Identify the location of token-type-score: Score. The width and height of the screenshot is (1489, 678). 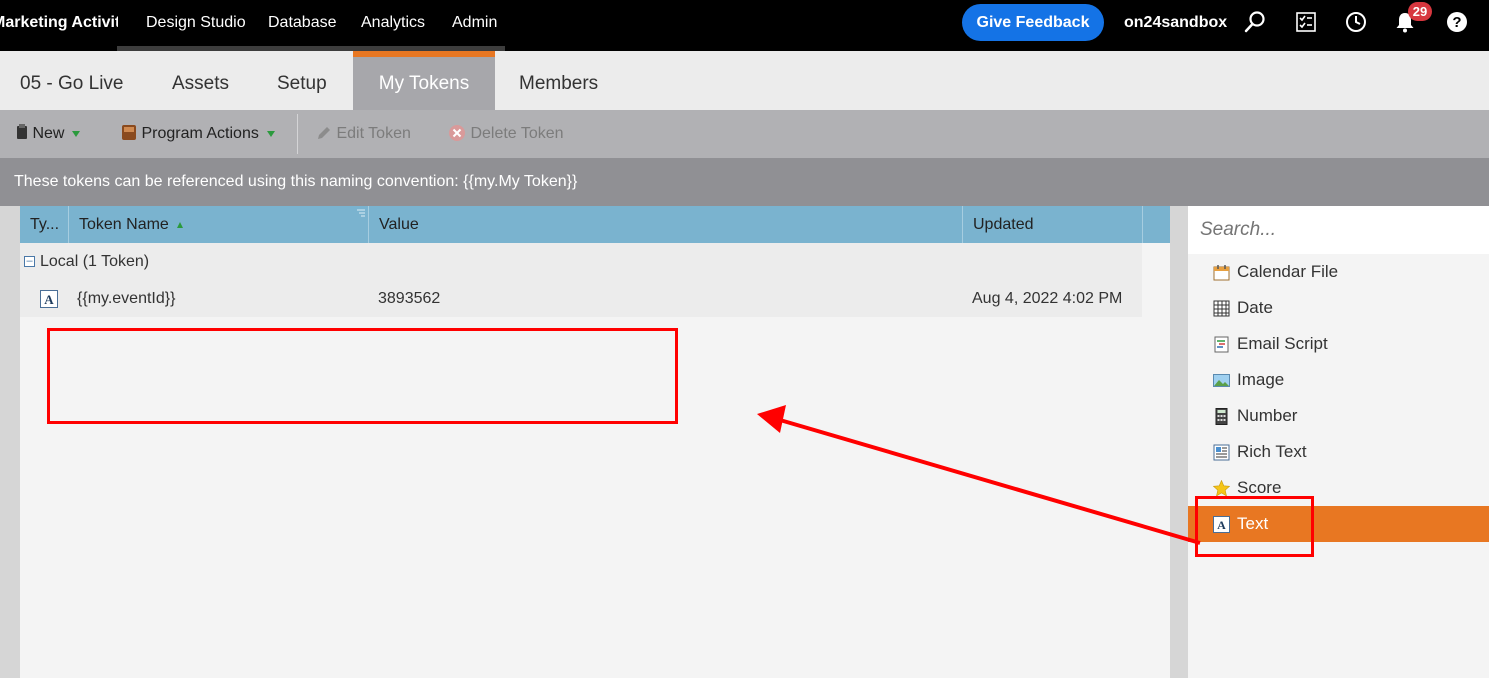
(1338, 488).